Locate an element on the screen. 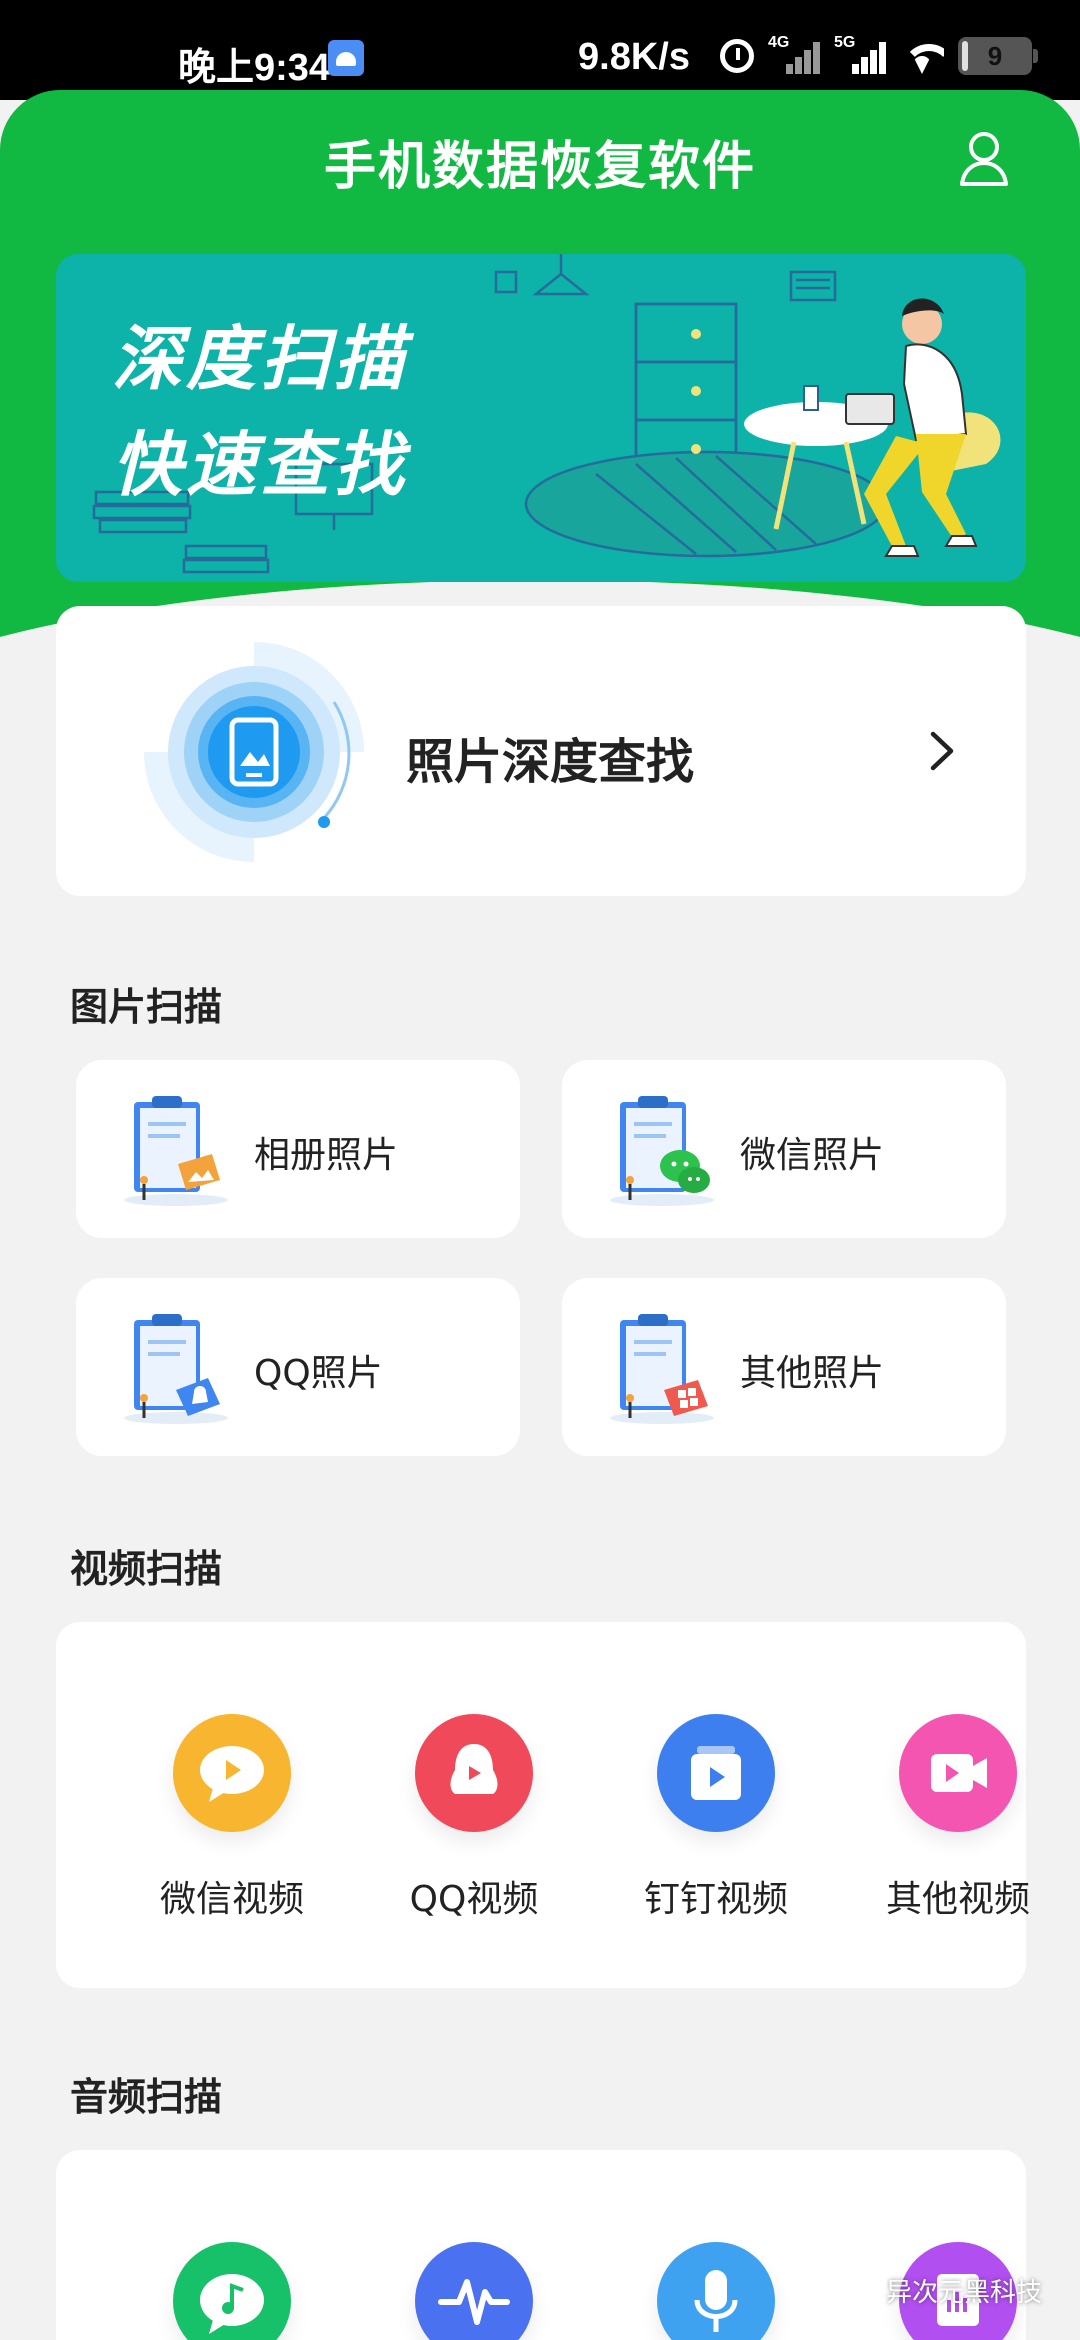  wechat-photo-icon is located at coordinates (662, 1151).